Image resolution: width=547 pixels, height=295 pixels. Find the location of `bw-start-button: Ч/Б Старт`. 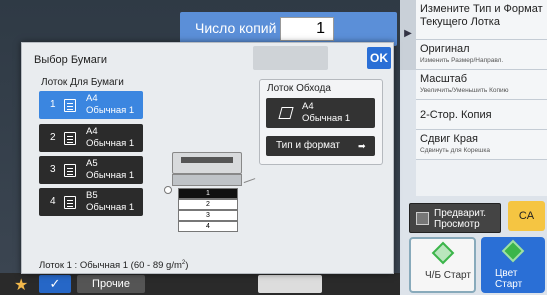

bw-start-button: Ч/Б Старт is located at coordinates (442, 265).